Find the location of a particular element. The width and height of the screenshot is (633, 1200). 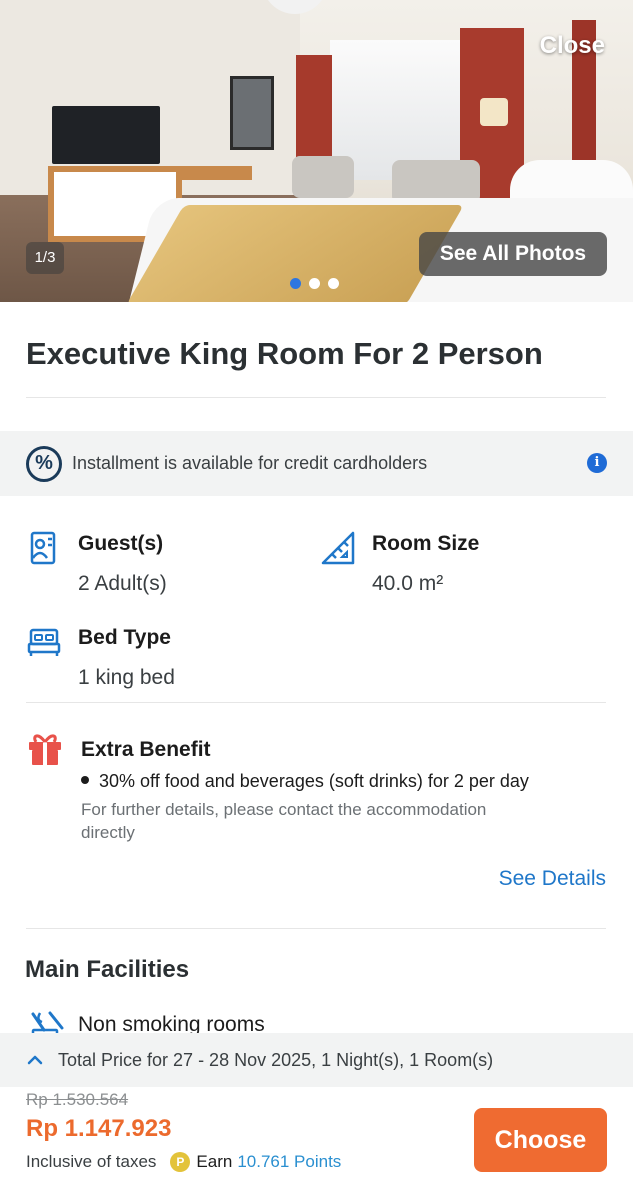

tax-note: Inclusive of taxes is located at coordinates (91, 1161).